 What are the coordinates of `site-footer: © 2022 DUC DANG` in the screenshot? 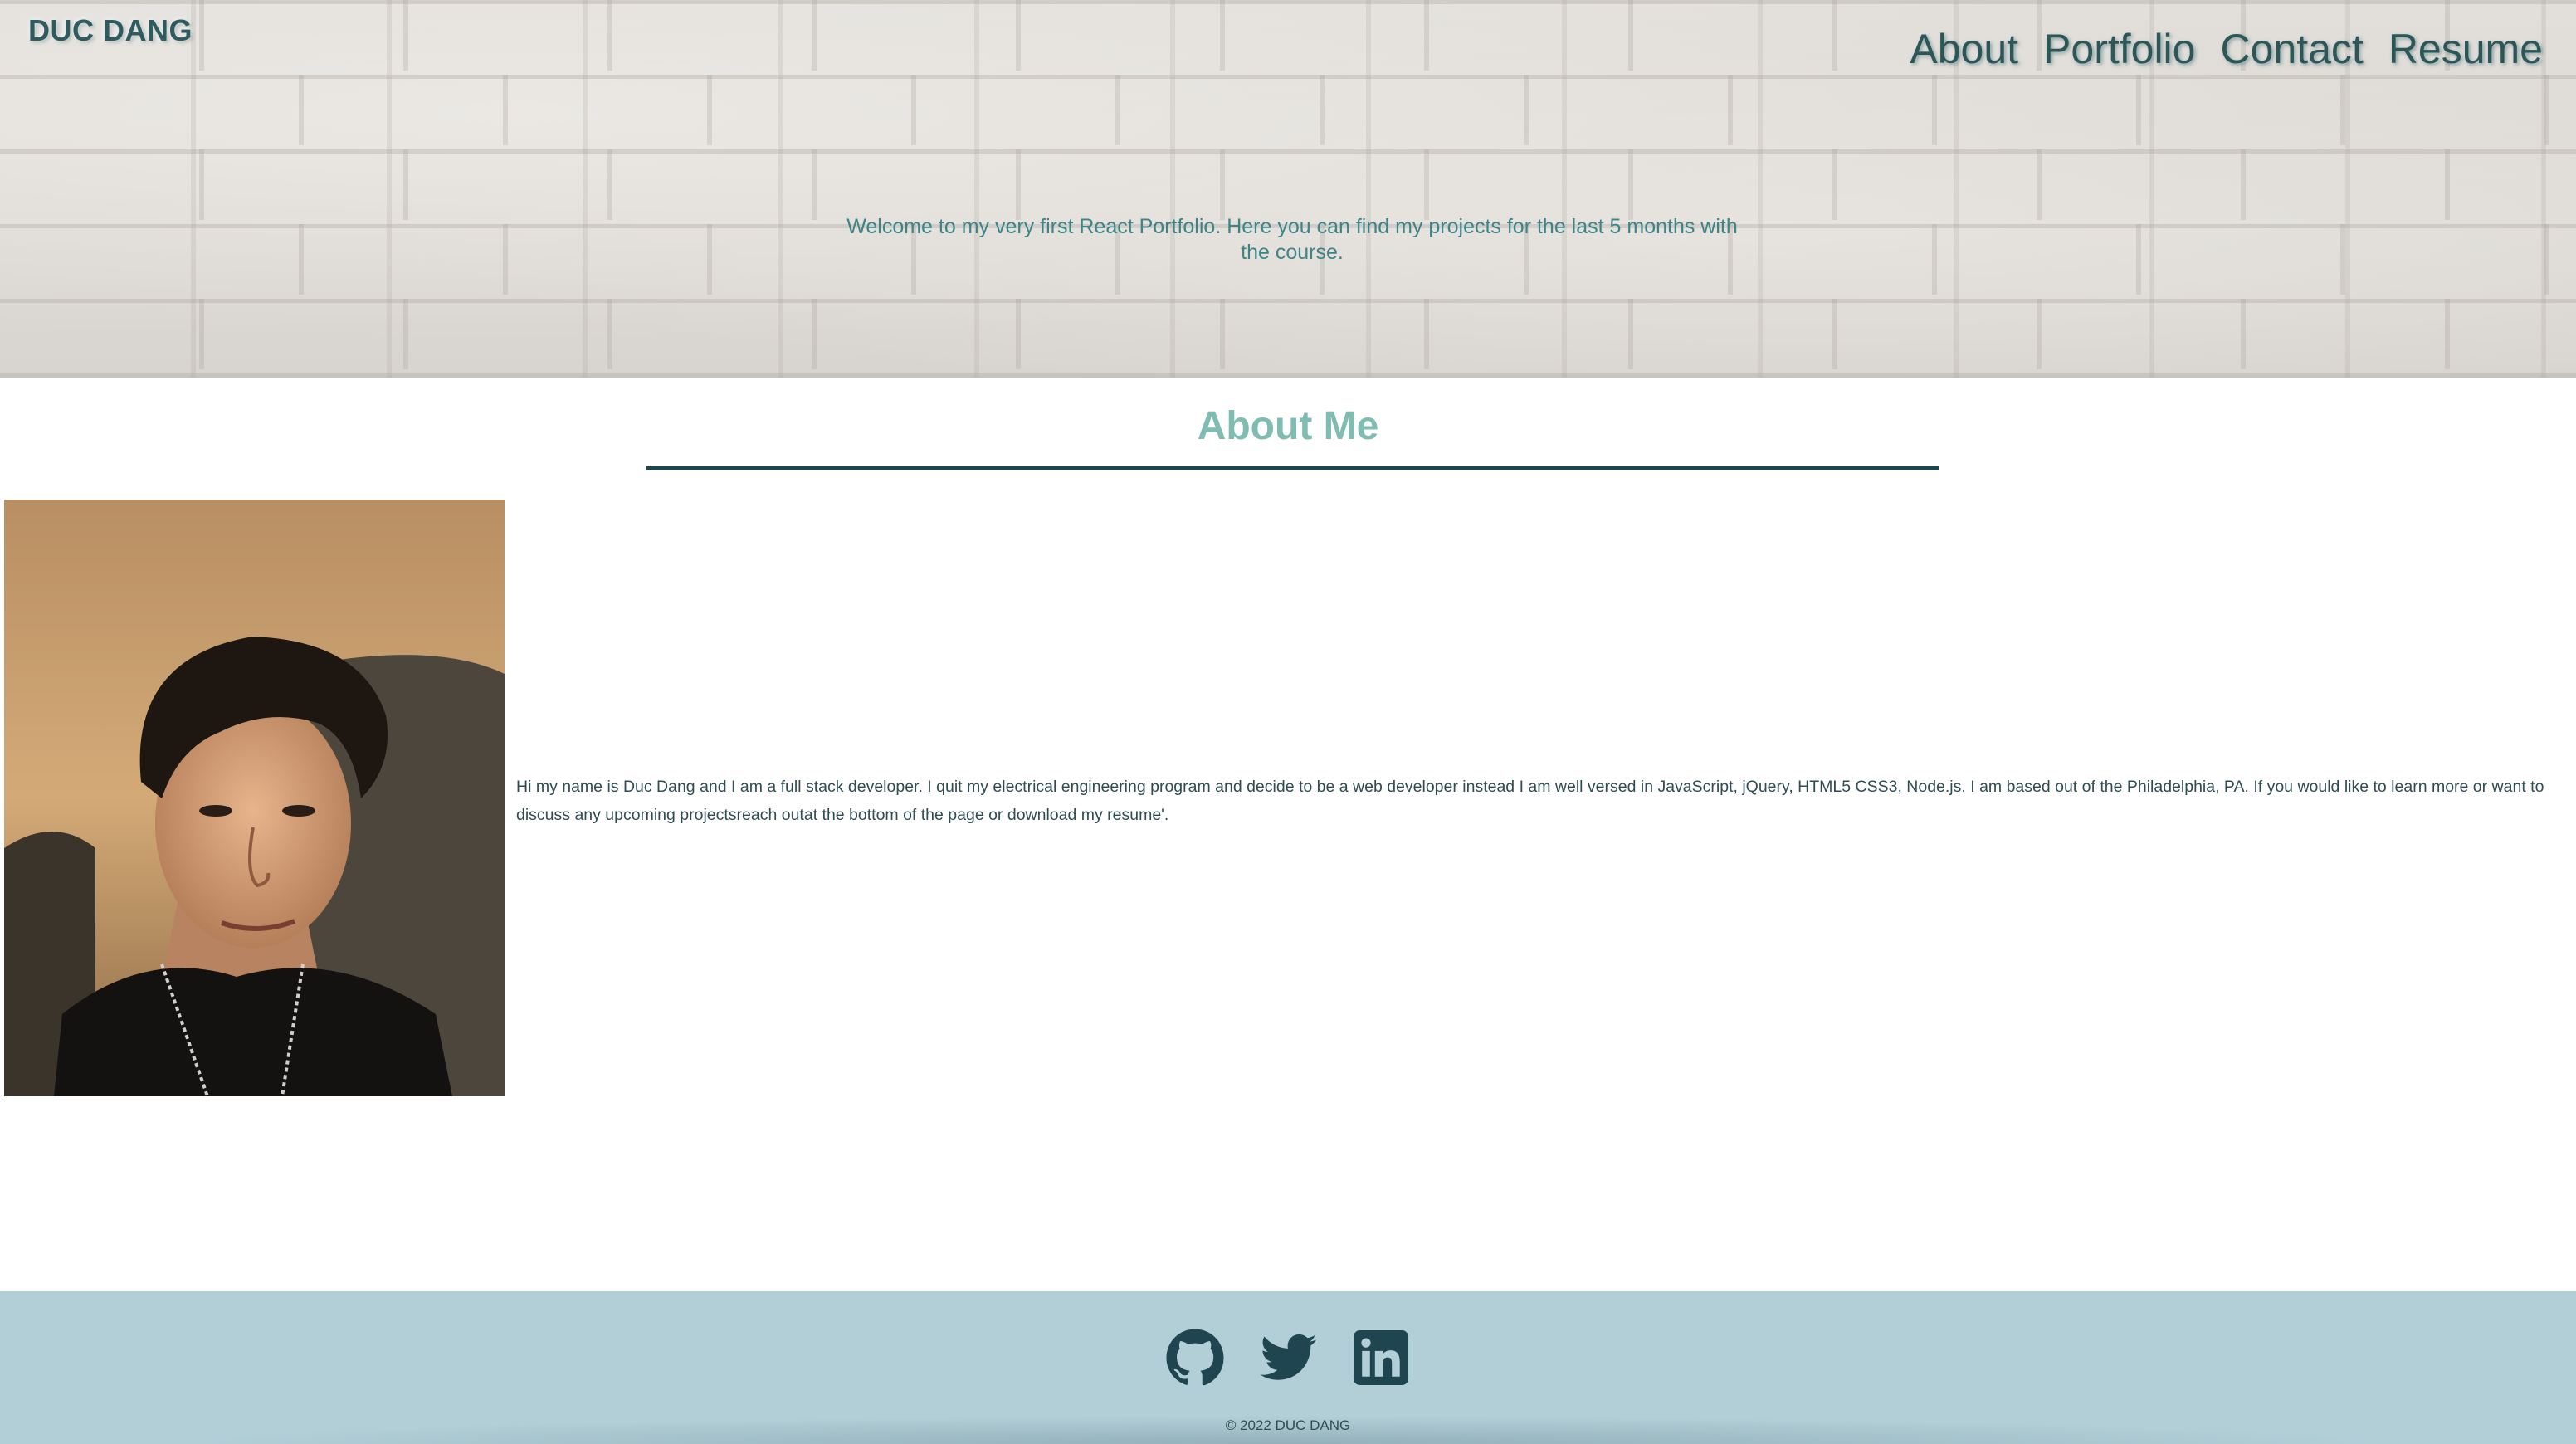 It's located at (1288, 1368).